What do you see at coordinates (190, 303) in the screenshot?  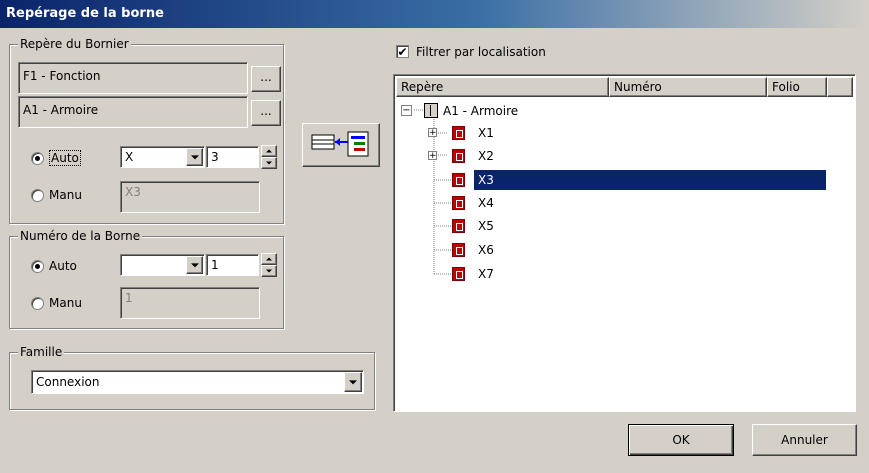 I see `borne-manu-input: 1` at bounding box center [190, 303].